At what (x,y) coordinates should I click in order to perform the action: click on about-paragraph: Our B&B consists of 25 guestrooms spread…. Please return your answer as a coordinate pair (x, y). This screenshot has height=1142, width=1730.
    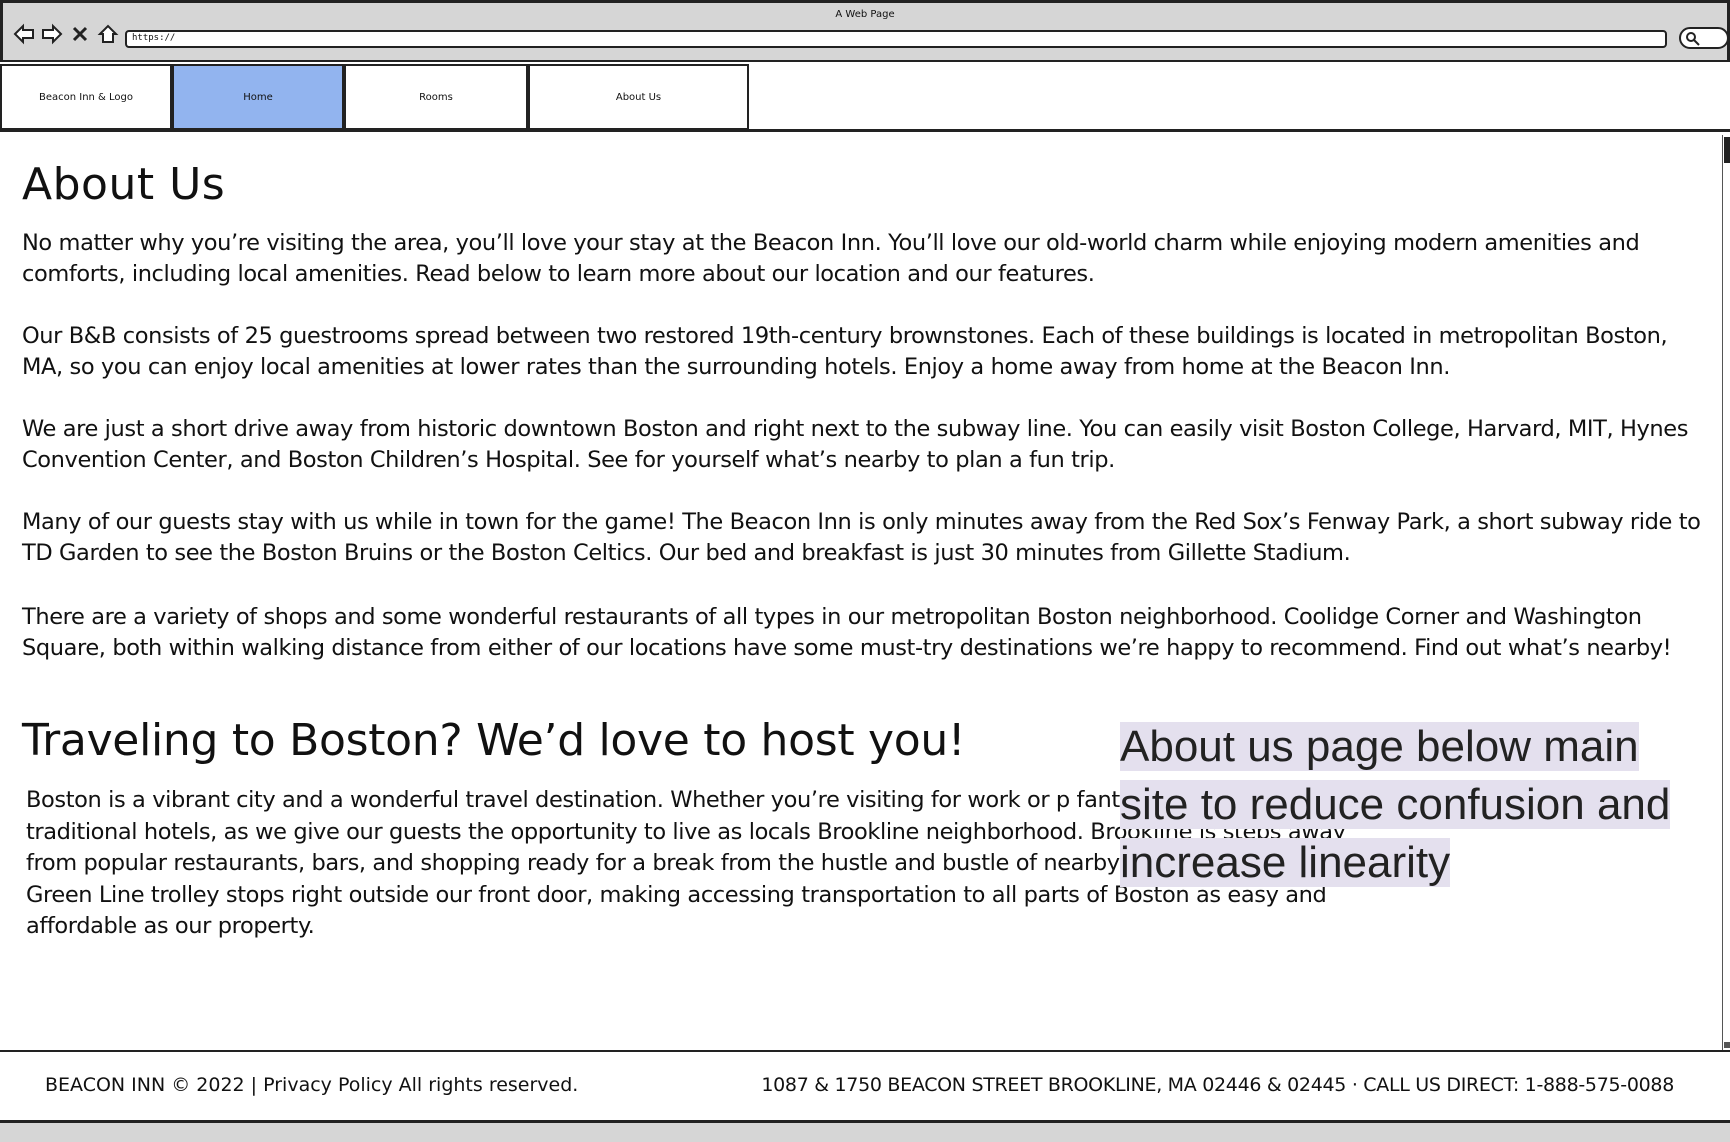
    Looking at the image, I should click on (845, 351).